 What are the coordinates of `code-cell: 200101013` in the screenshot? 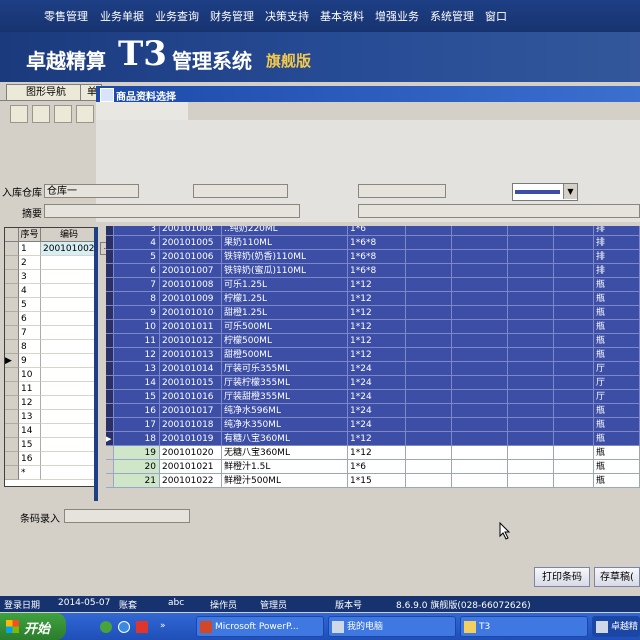 It's located at (191, 355).